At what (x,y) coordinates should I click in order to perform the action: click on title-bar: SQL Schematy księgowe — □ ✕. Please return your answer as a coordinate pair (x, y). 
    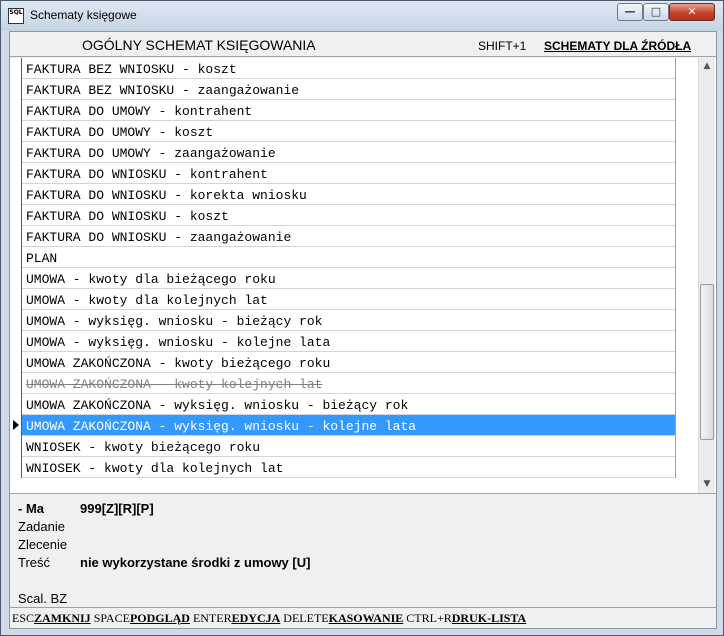
    Looking at the image, I should click on (362, 16).